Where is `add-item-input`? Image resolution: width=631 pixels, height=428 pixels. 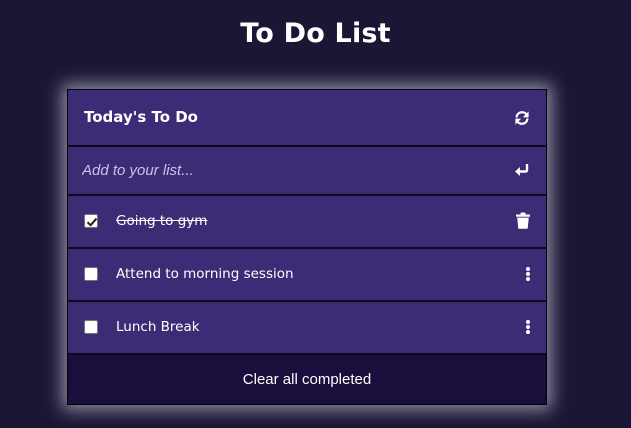 add-item-input is located at coordinates (282, 170).